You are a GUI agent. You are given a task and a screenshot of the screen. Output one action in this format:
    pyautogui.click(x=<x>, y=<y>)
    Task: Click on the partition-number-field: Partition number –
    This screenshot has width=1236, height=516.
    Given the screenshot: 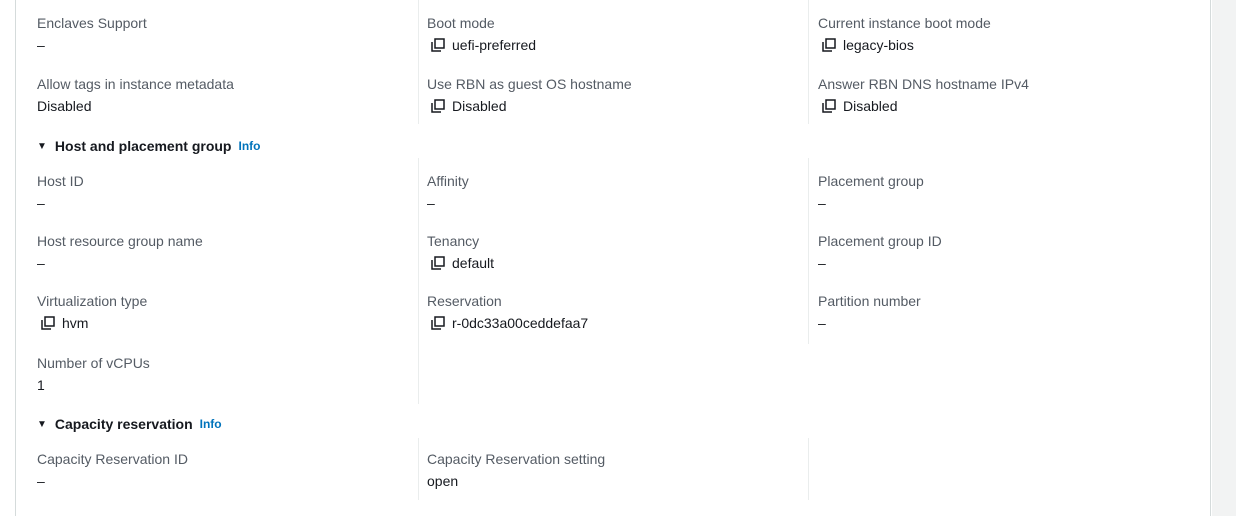 What is the action you would take?
    pyautogui.click(x=1003, y=312)
    